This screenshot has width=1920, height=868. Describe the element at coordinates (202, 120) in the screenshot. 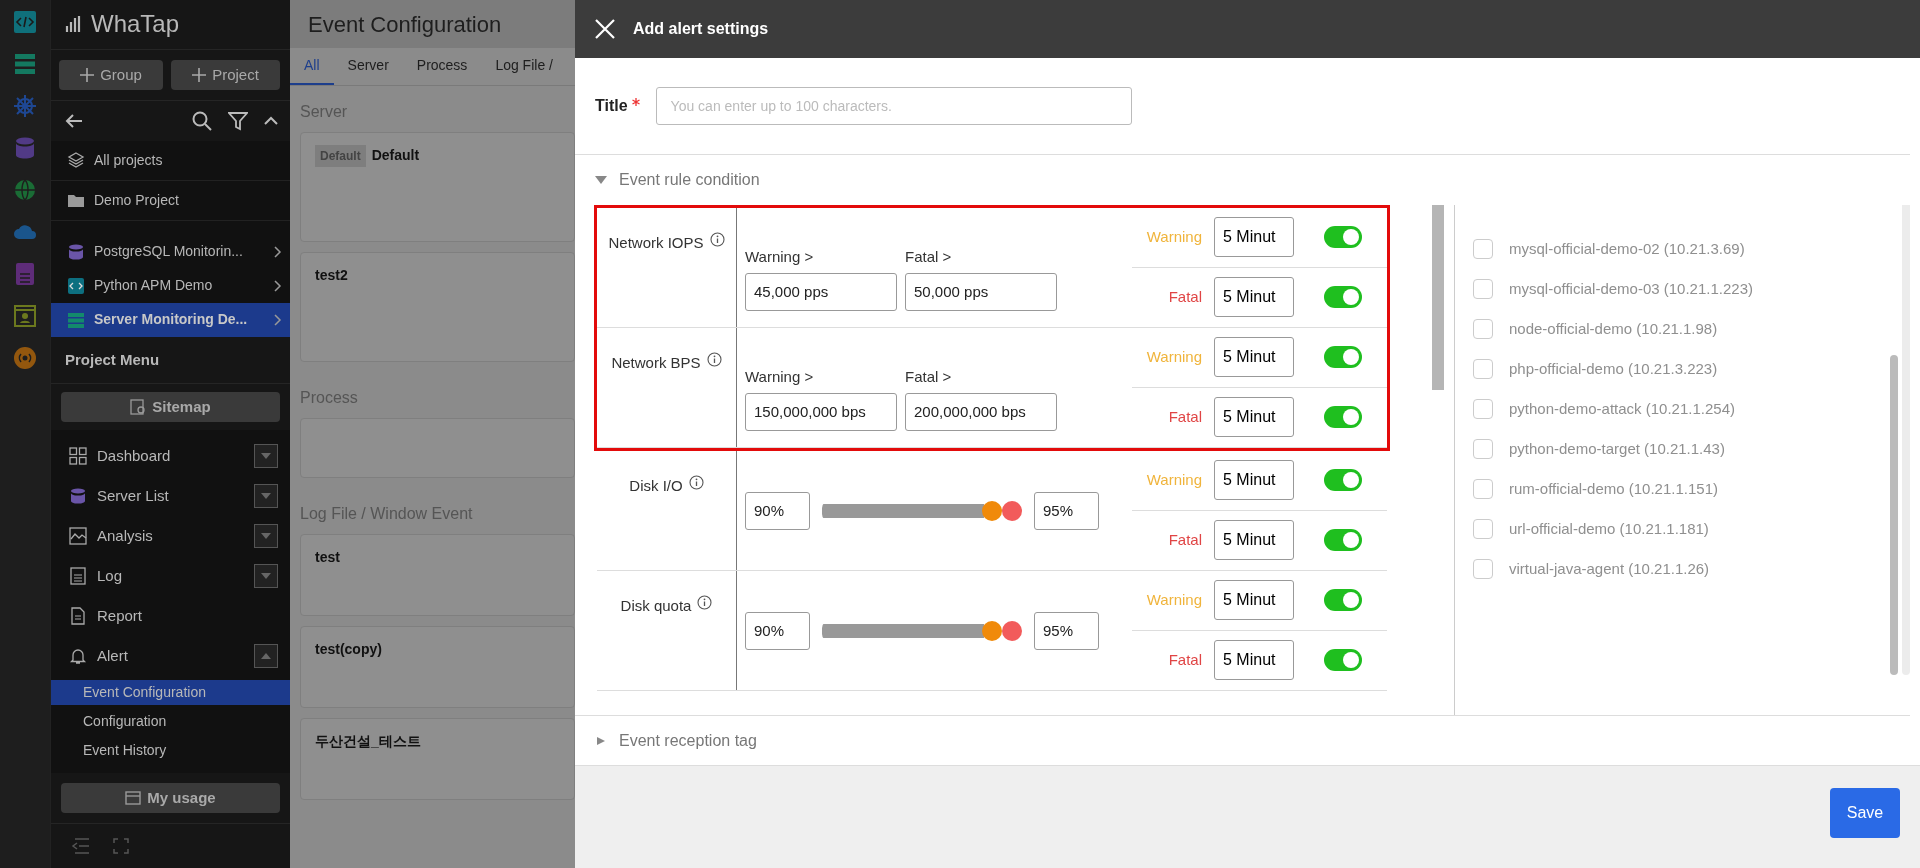

I see `search-icon` at that location.